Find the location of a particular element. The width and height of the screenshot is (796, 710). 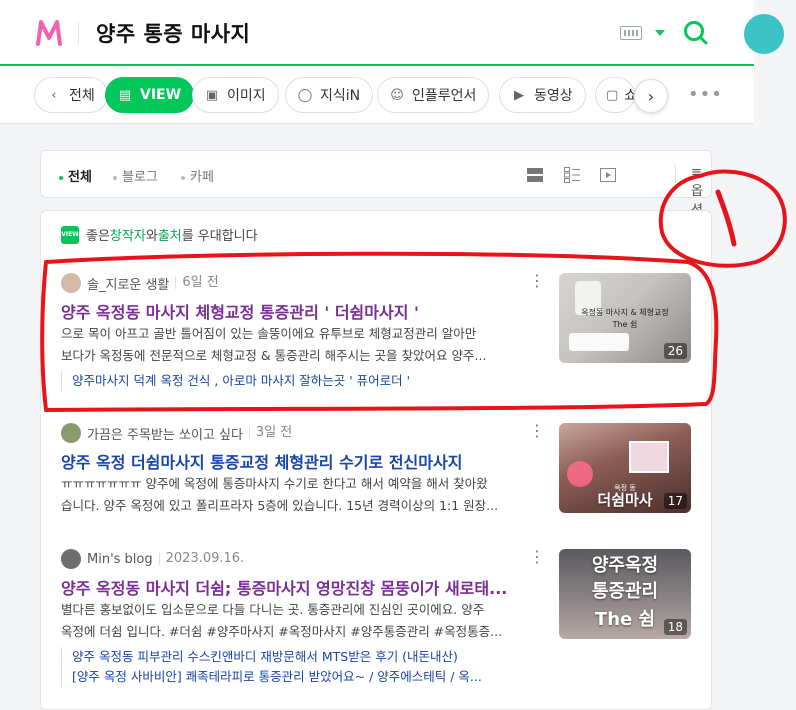

chevron-right-icon: › is located at coordinates (651, 96).